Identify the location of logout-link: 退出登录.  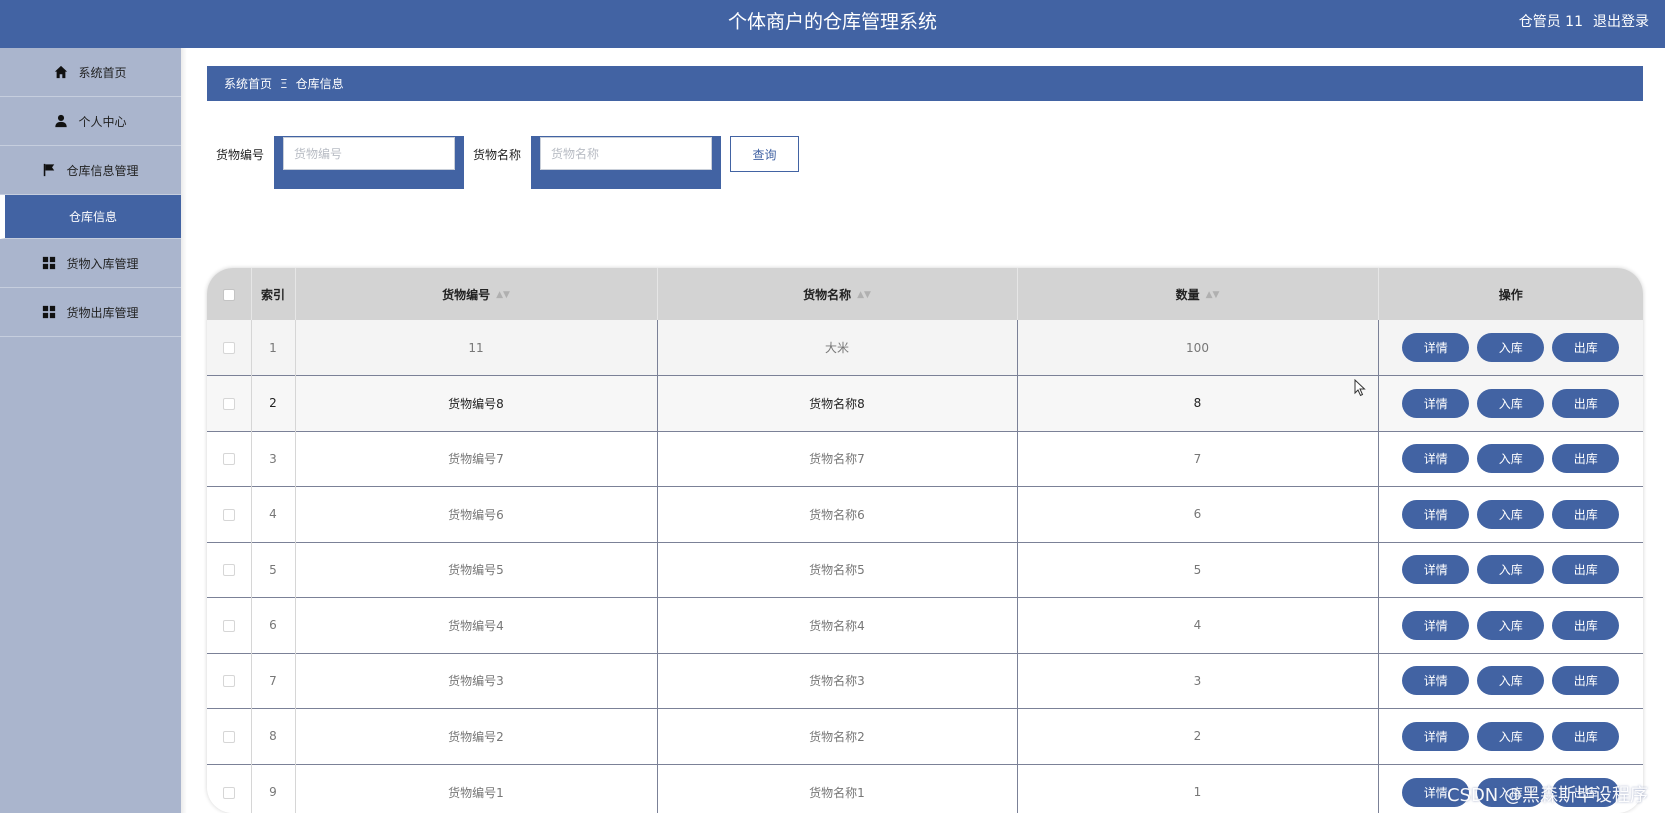
(1621, 24).